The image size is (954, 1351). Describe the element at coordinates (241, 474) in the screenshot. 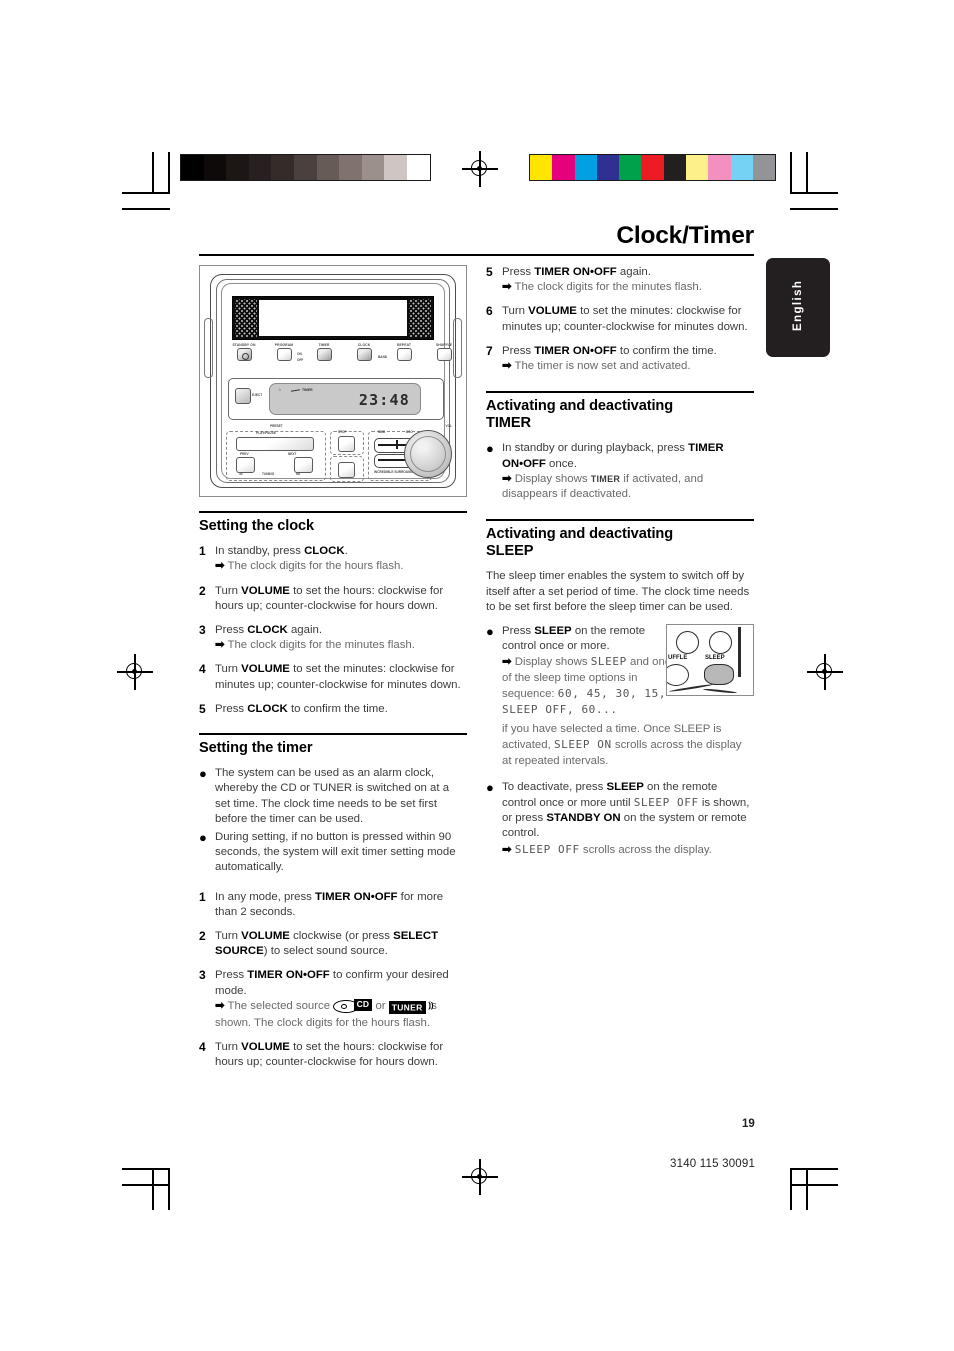

I see `rew-label: 44` at that location.